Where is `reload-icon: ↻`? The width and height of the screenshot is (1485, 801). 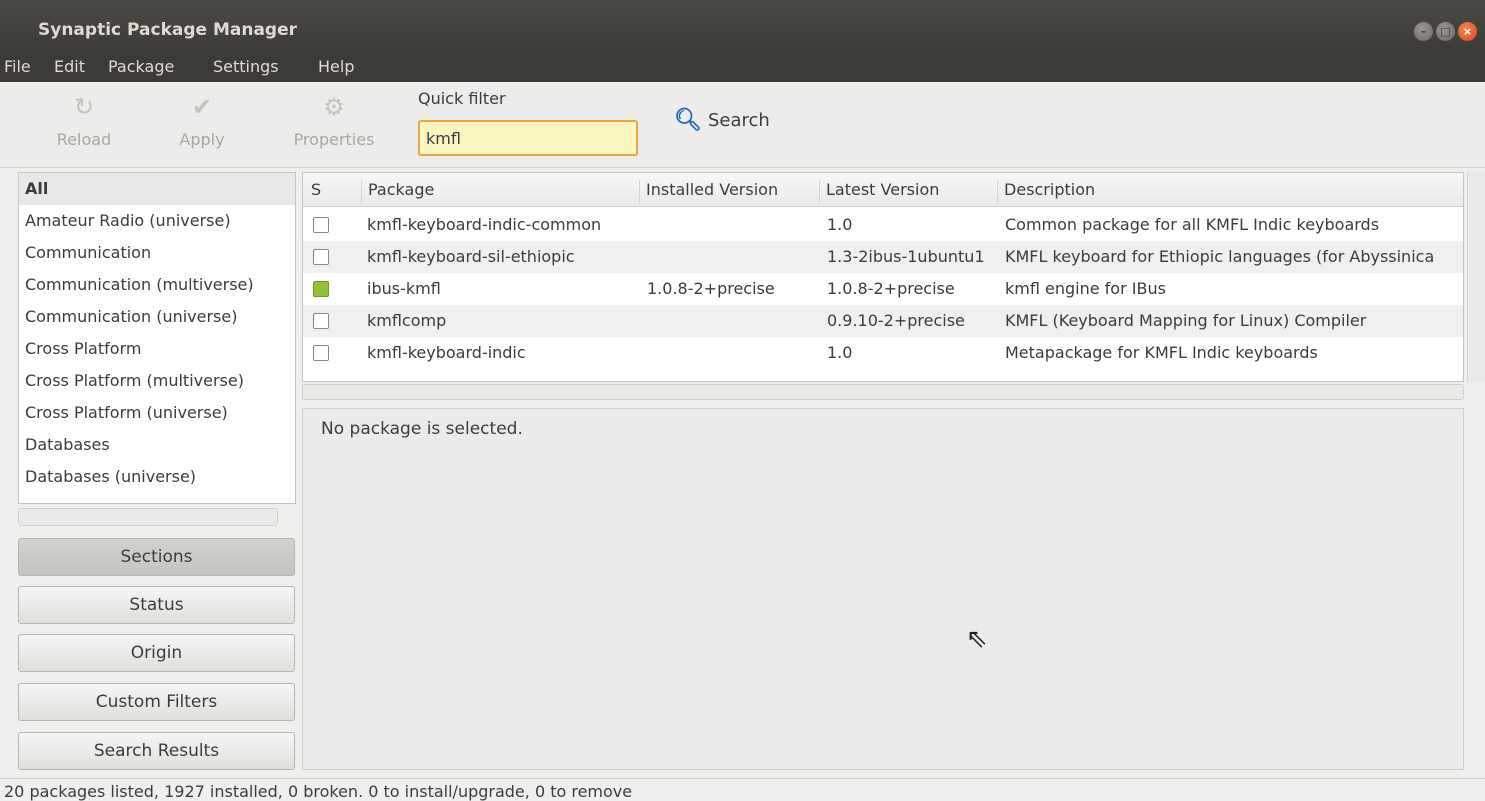 reload-icon: ↻ is located at coordinates (84, 107).